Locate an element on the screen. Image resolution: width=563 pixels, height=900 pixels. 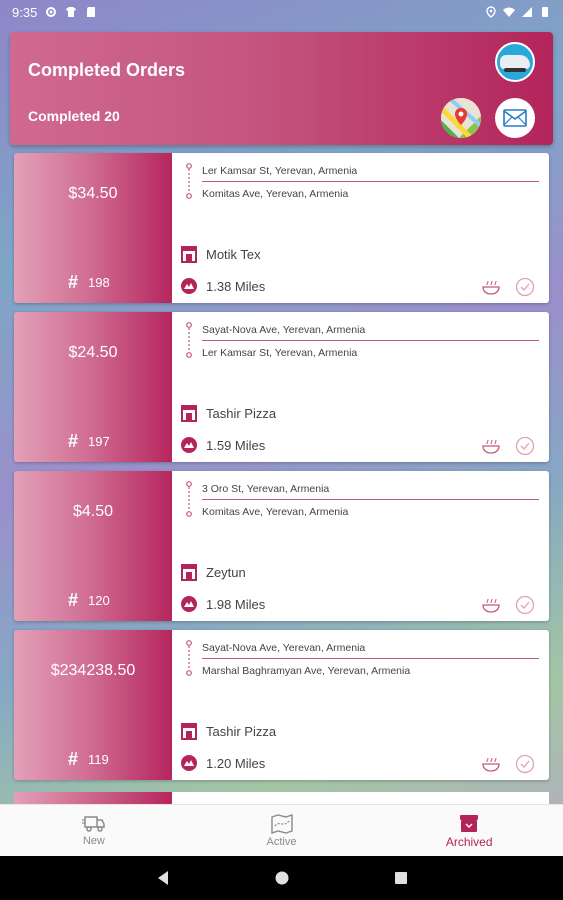
status-time: 9:35 is located at coordinates (25, 12).